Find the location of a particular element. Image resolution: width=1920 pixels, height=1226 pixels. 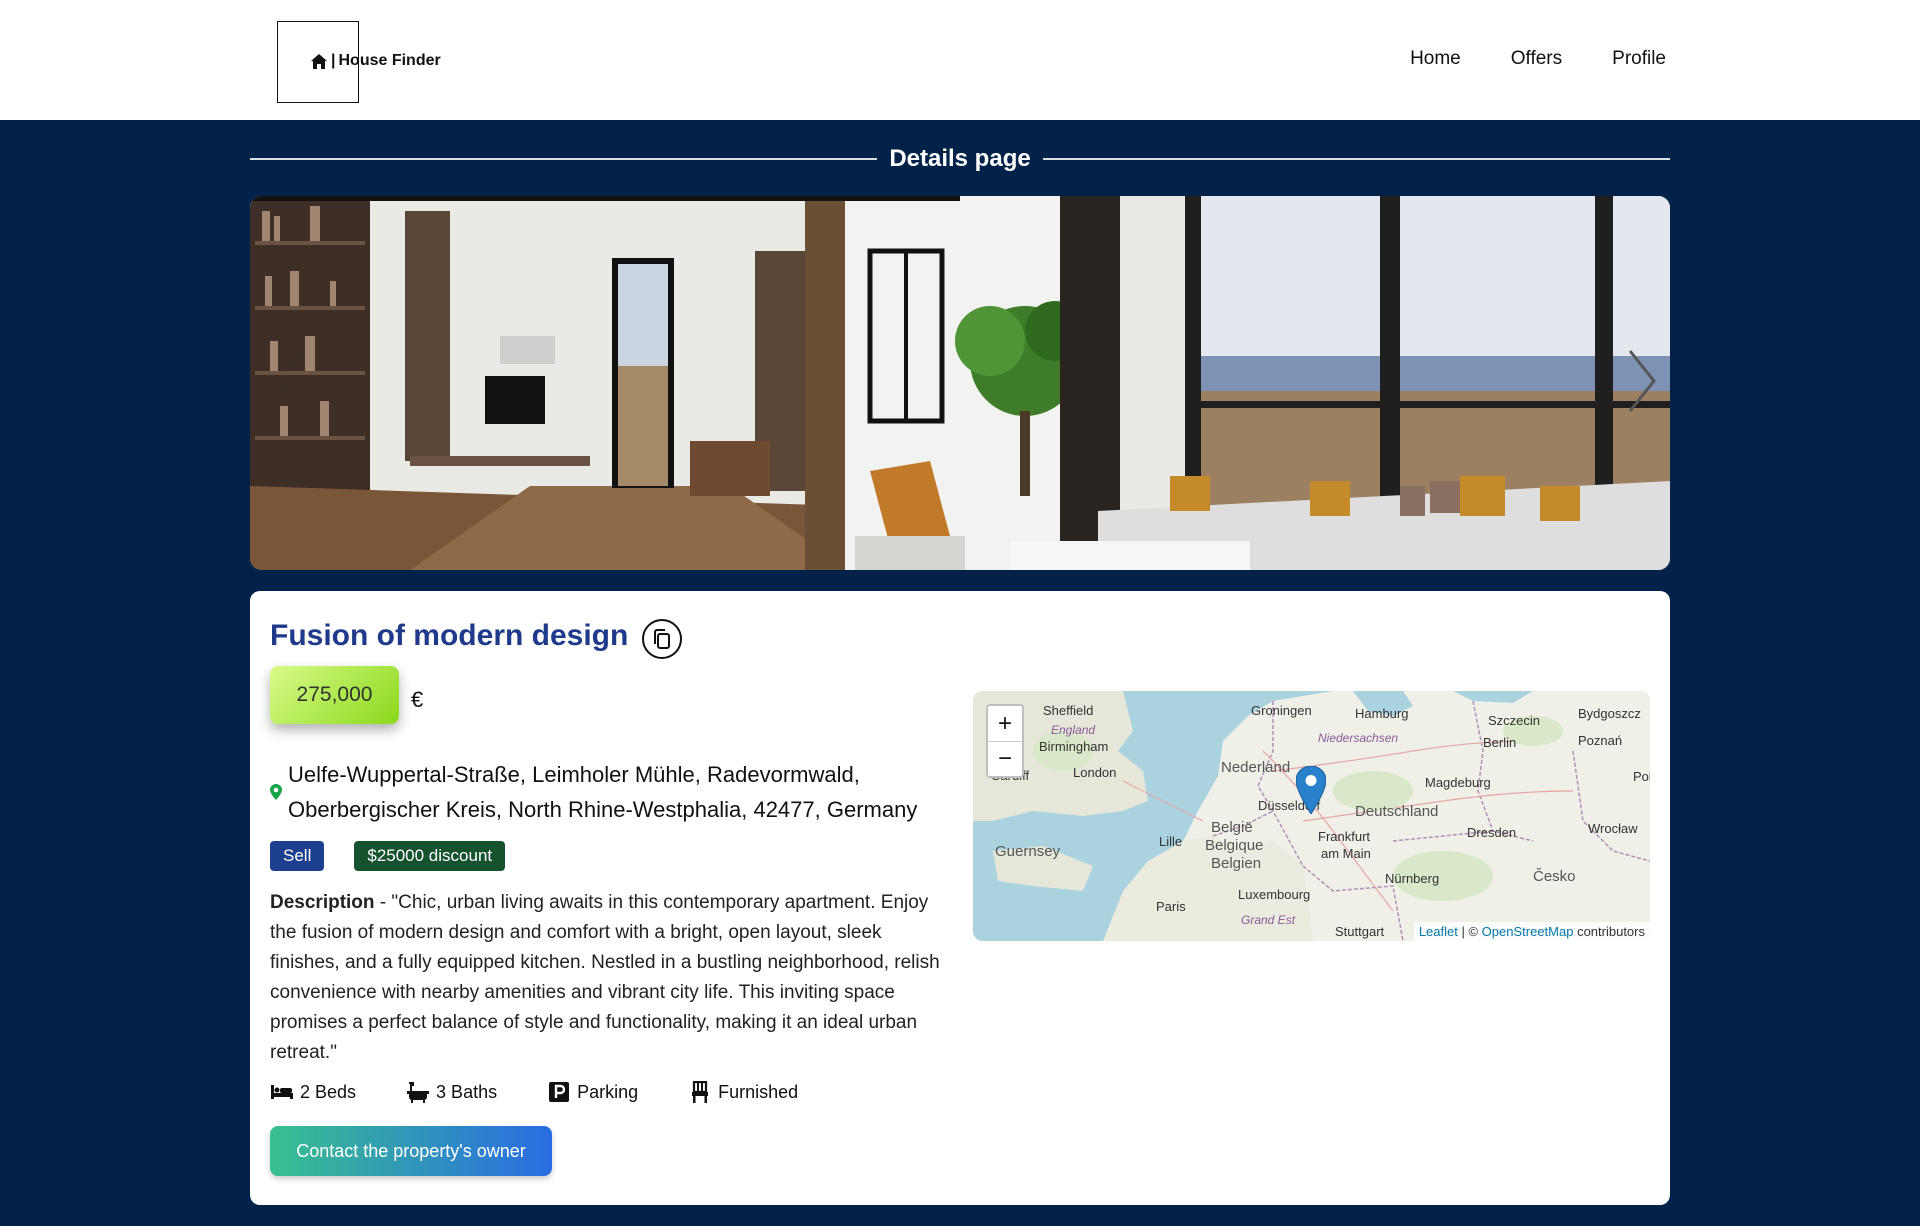

map-marker is located at coordinates (1311, 792).